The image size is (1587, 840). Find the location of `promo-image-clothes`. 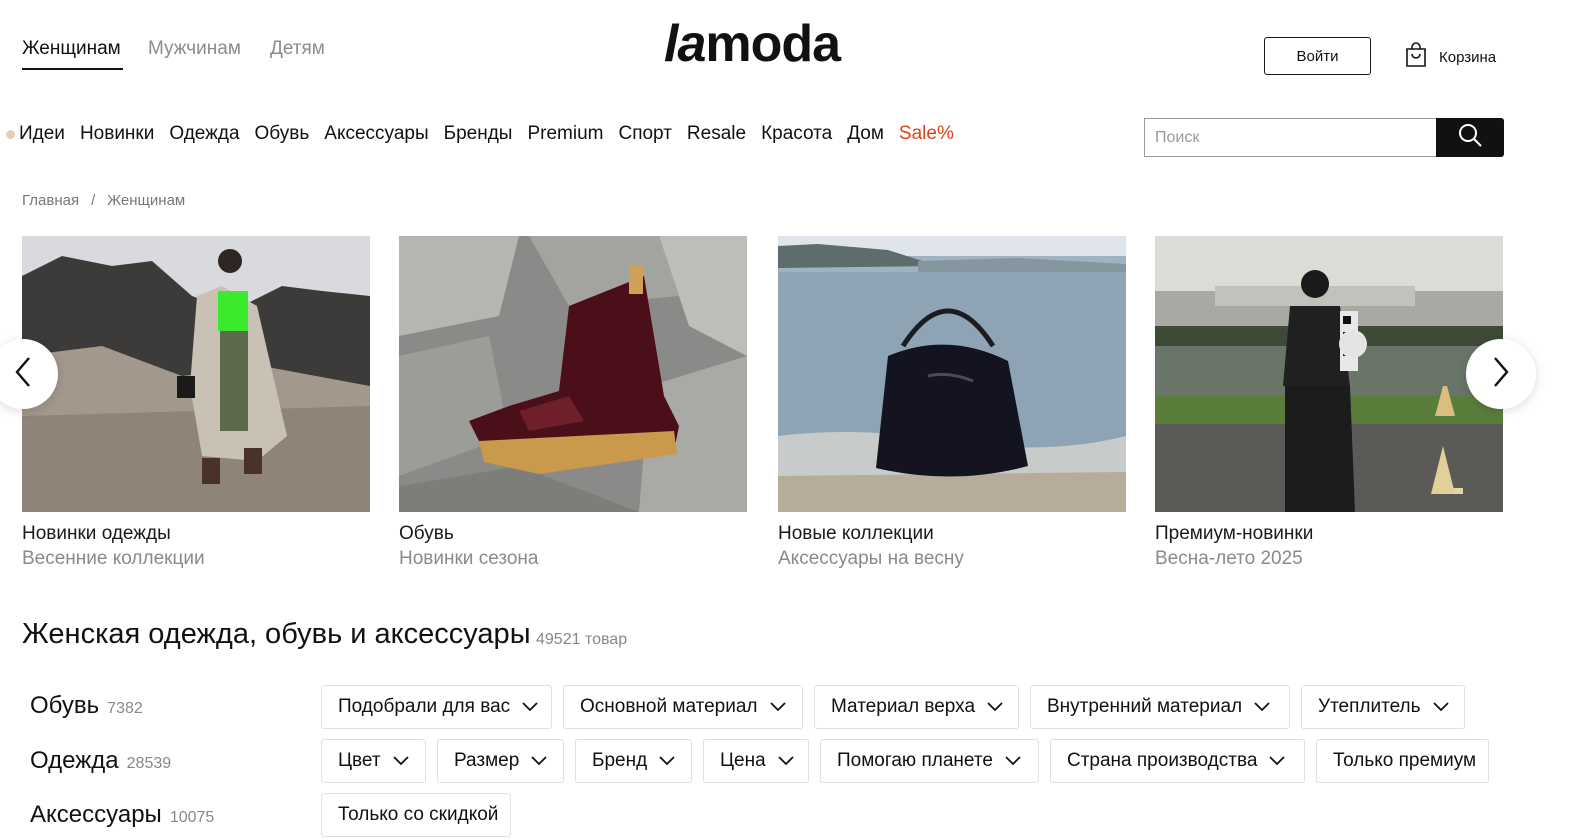

promo-image-clothes is located at coordinates (196, 374).